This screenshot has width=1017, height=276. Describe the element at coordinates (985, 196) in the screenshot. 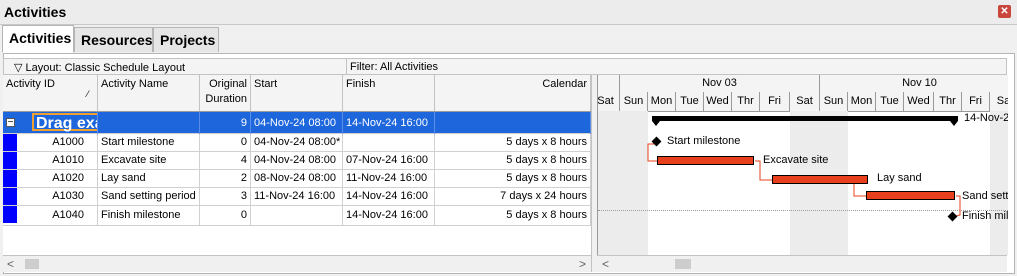

I see `gantt-label: Sand sett` at that location.